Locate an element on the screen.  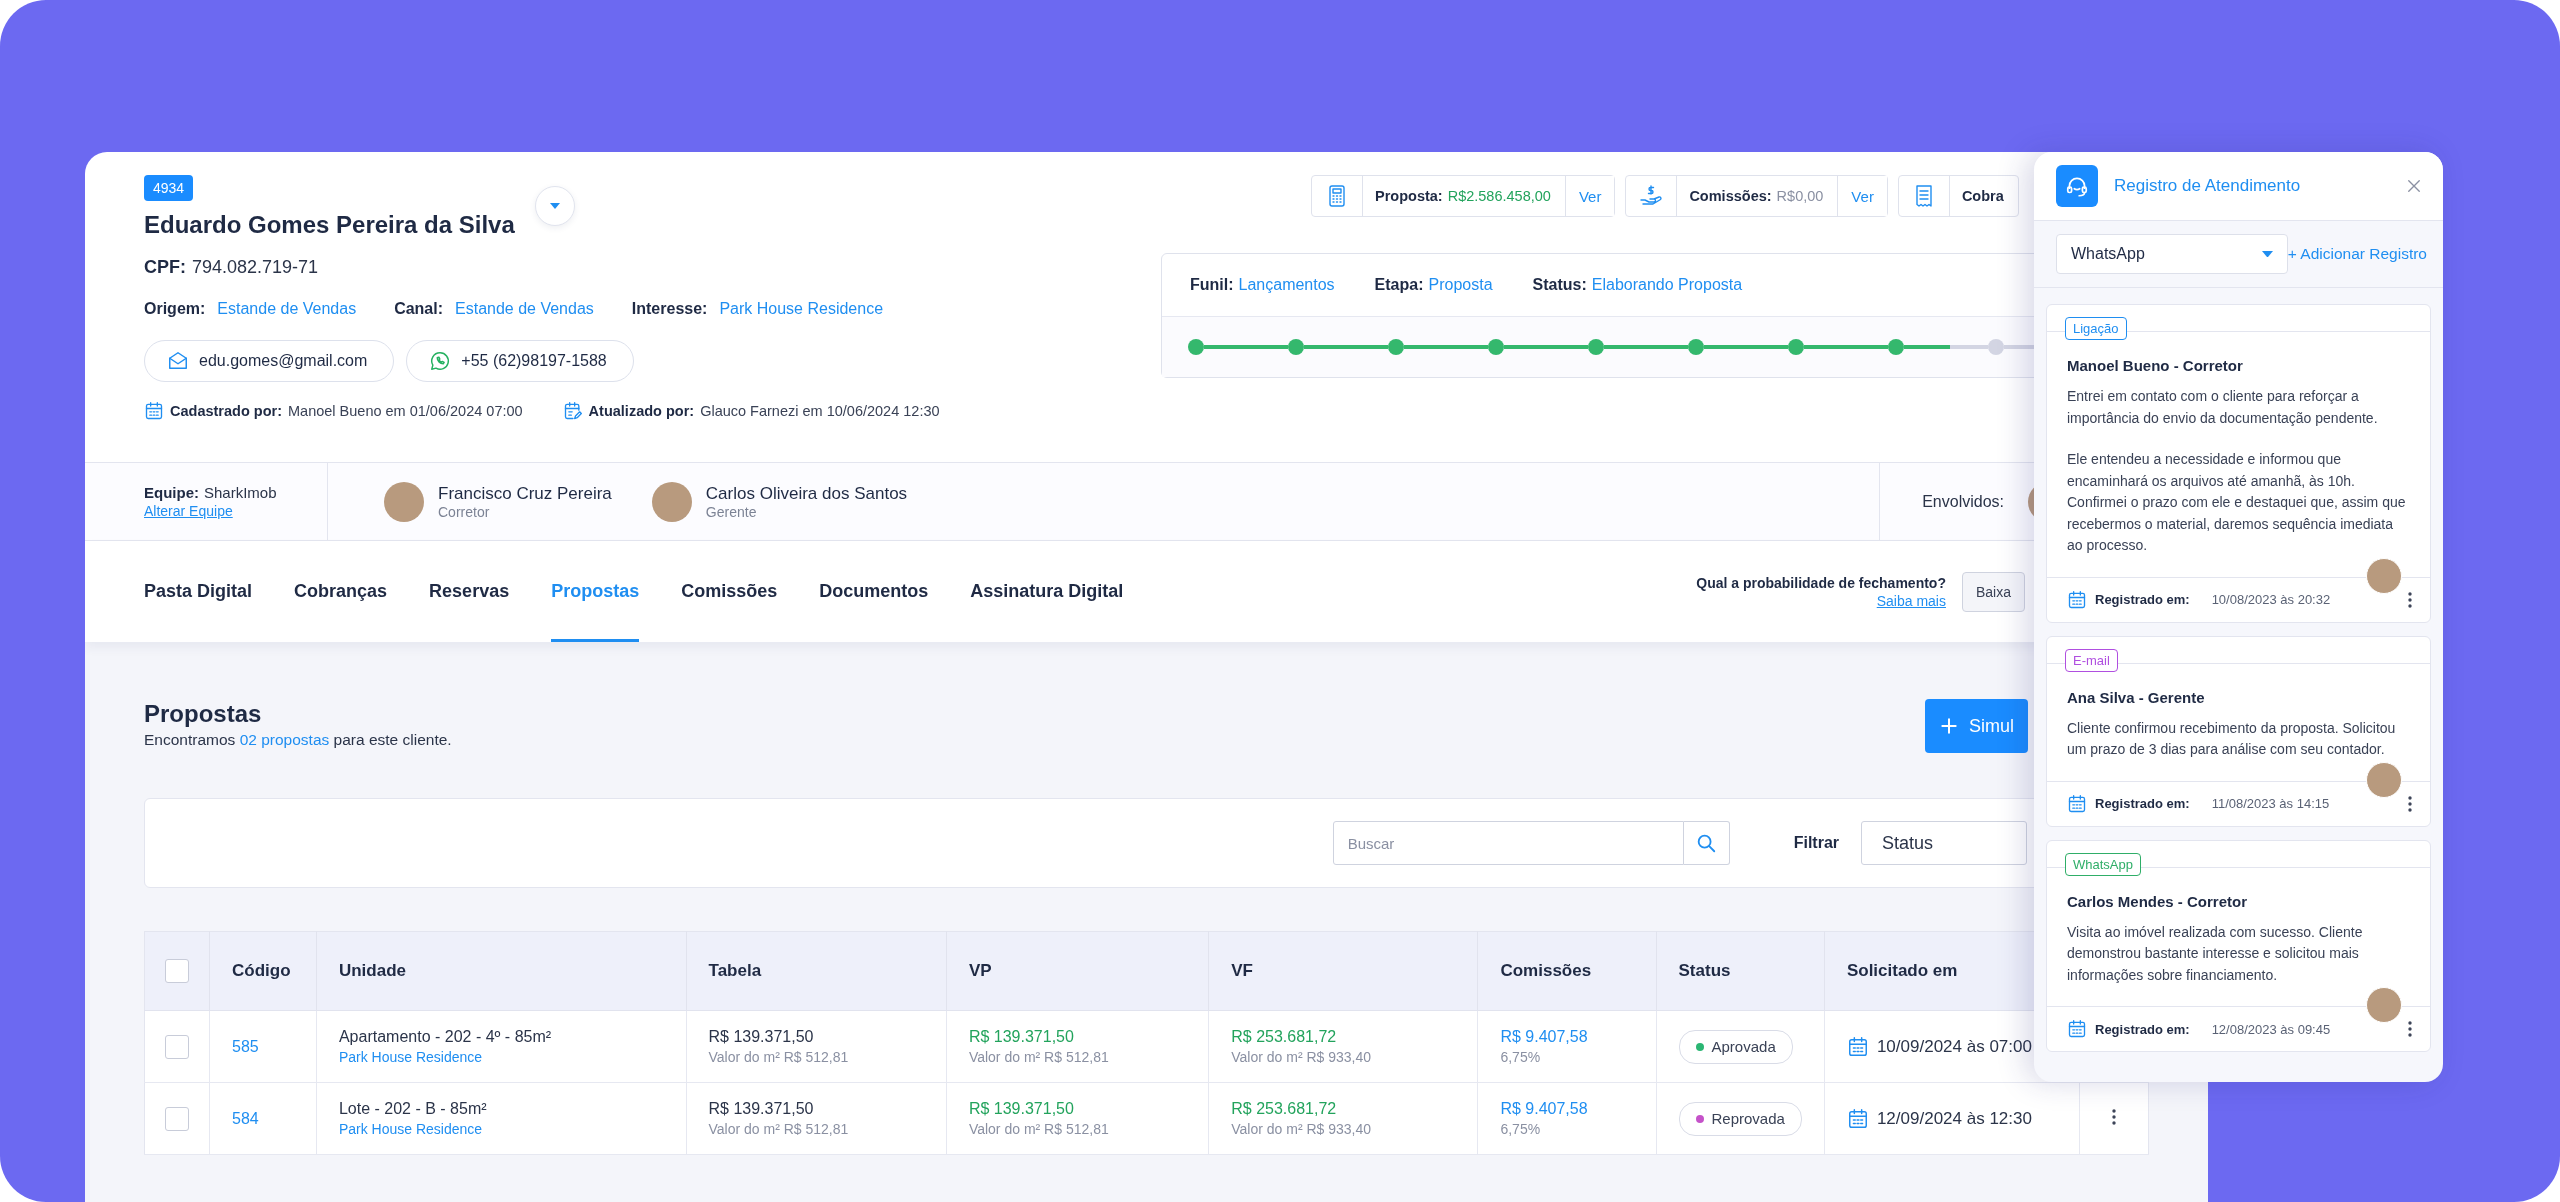
record-date: 10/08/2023 às 20:32 is located at coordinates (2271, 599).